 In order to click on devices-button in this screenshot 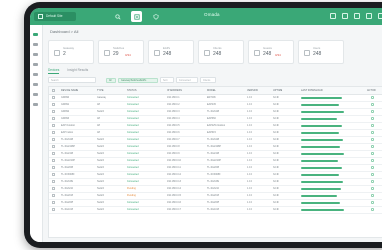, I will do `click(136, 16)`.